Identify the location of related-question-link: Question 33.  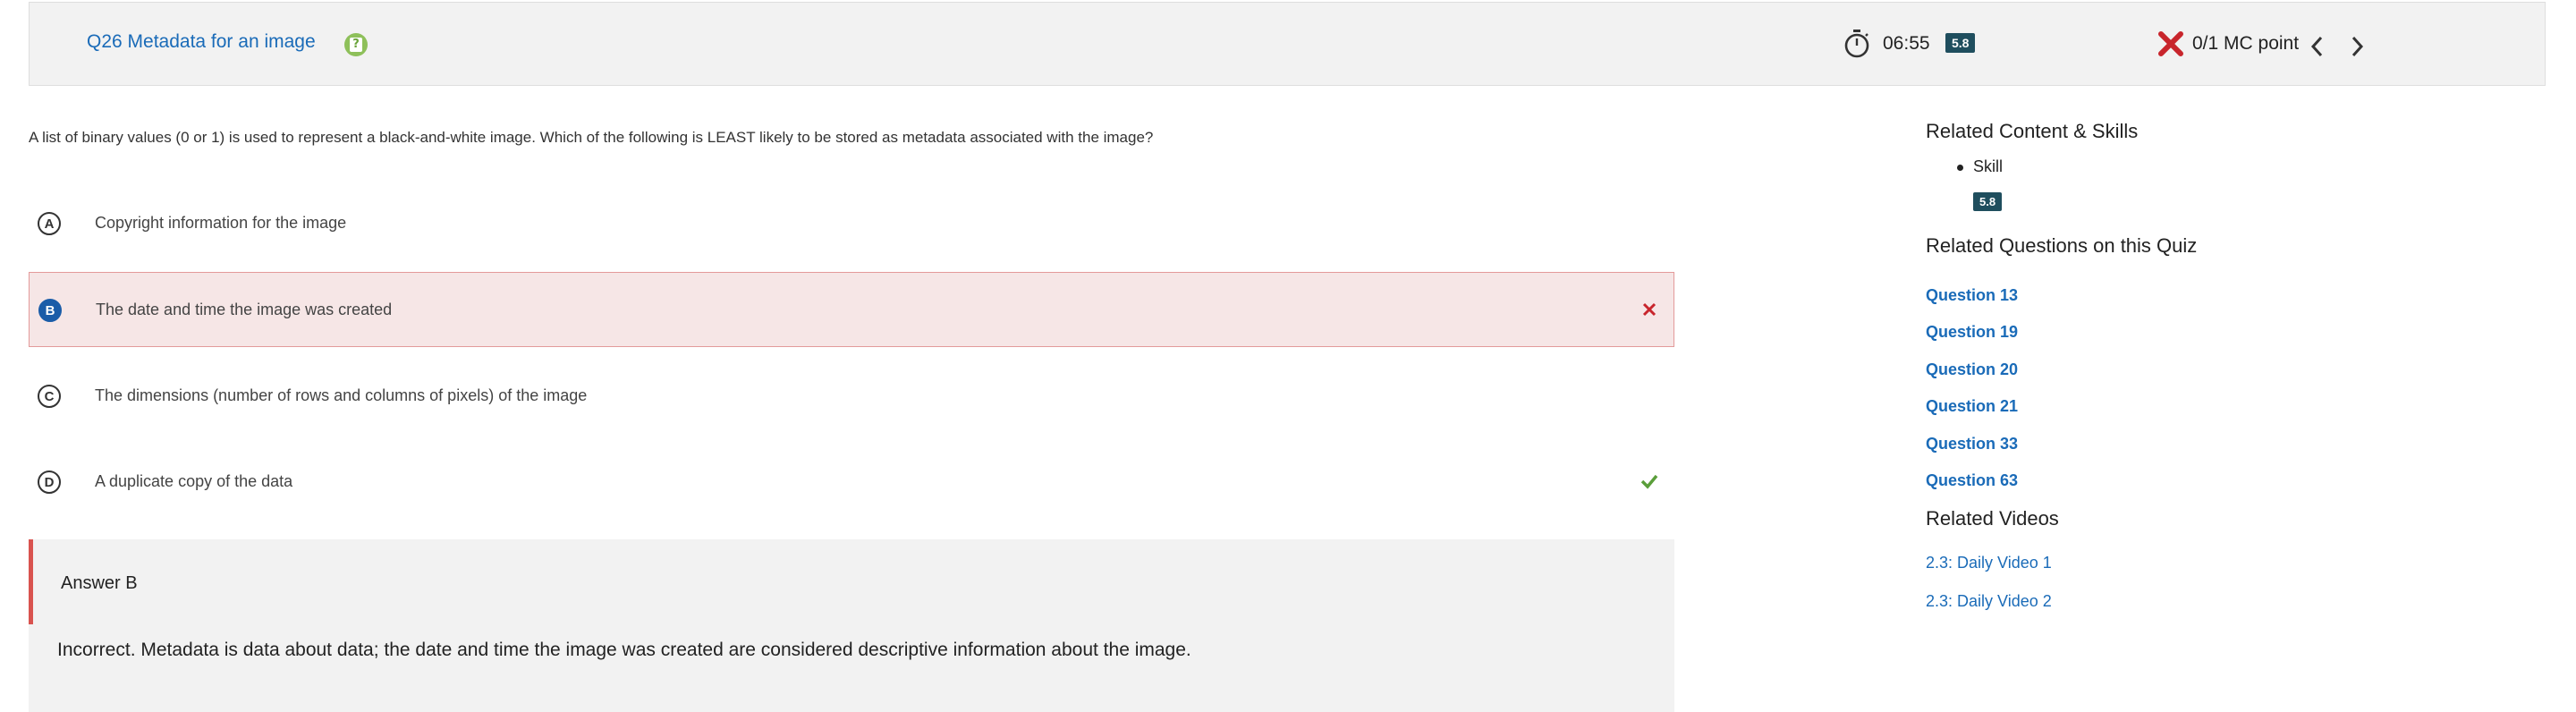
(1972, 444).